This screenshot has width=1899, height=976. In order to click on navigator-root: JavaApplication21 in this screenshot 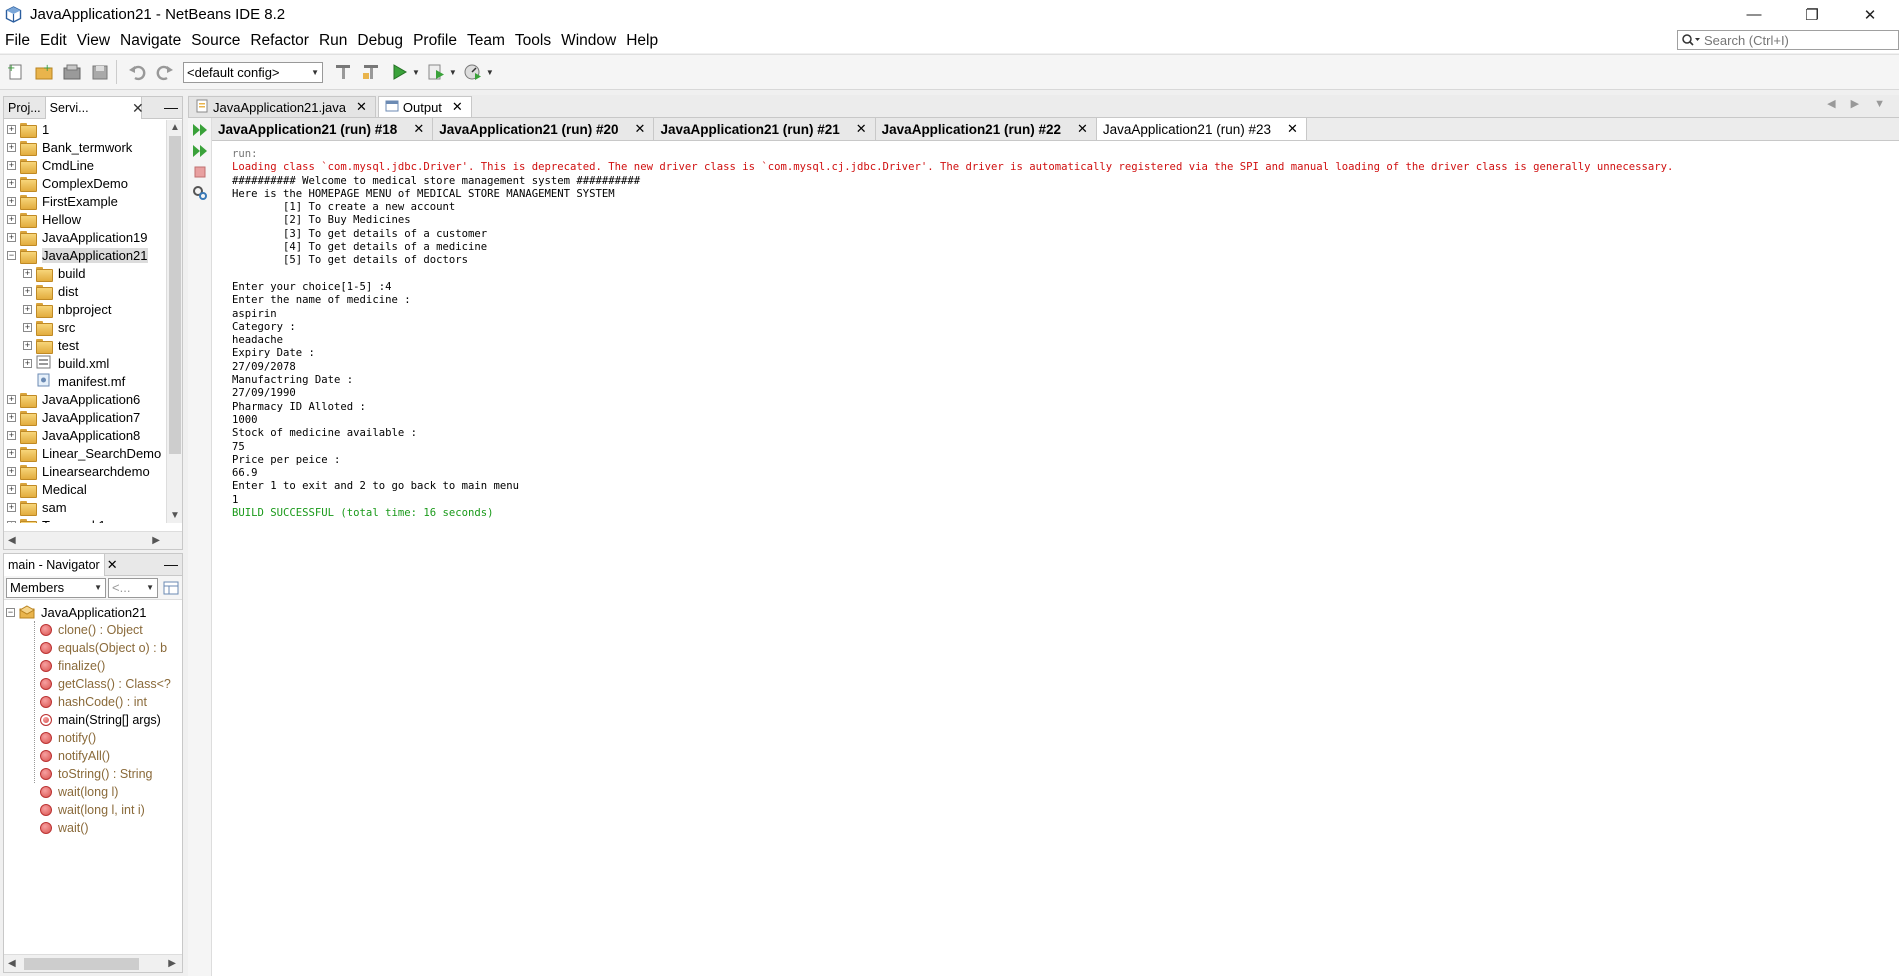, I will do `click(94, 612)`.